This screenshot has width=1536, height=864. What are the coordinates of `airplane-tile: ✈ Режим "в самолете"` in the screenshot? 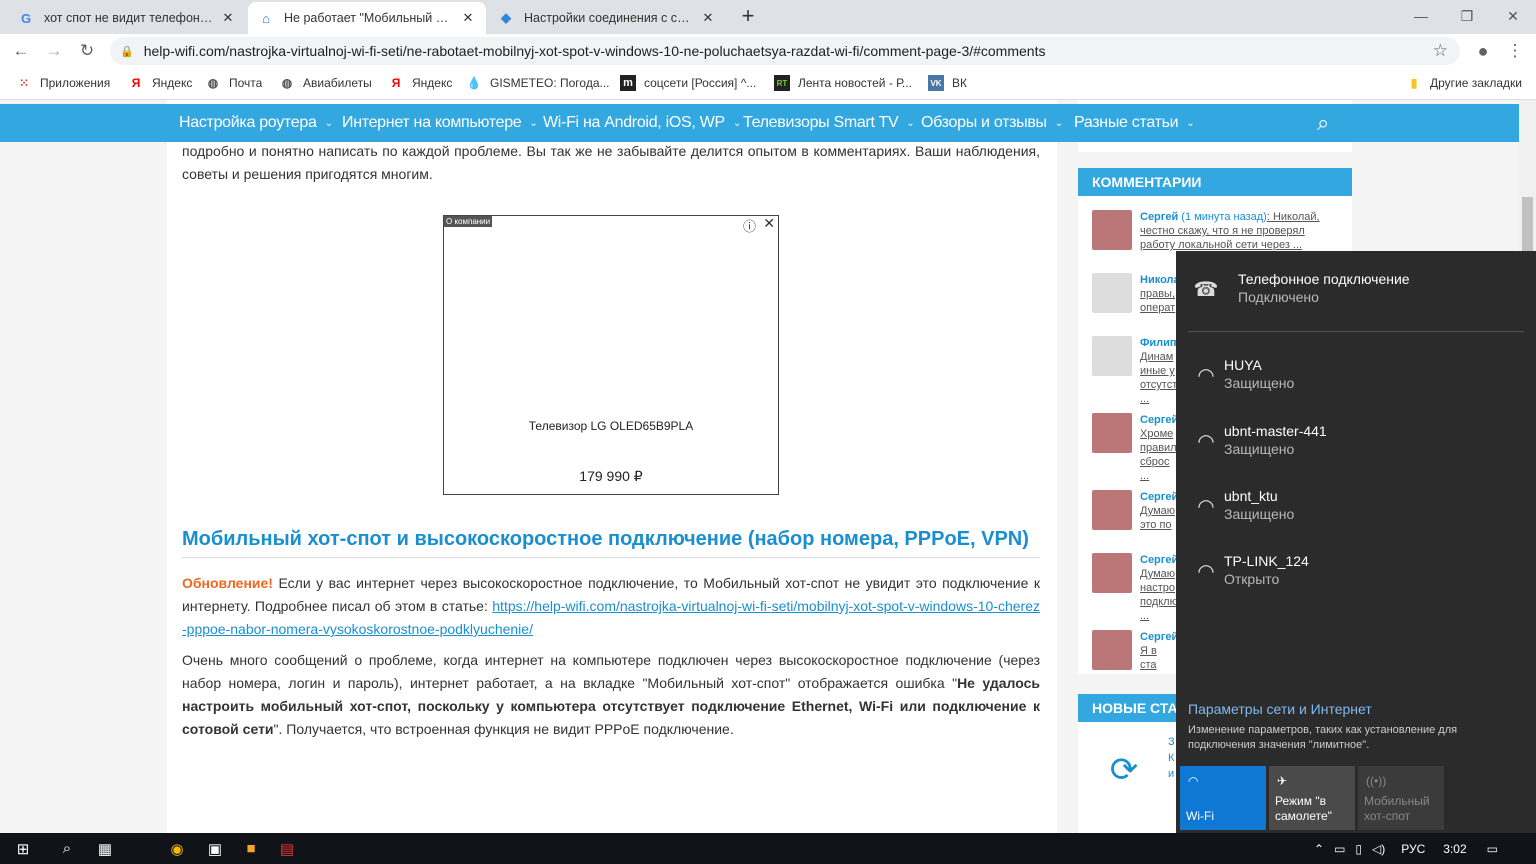 It's located at (1312, 798).